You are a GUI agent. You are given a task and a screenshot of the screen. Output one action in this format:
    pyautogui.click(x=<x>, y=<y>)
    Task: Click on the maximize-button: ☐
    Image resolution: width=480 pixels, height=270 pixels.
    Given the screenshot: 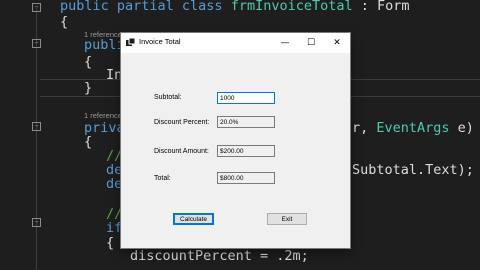 What is the action you would take?
    pyautogui.click(x=311, y=43)
    